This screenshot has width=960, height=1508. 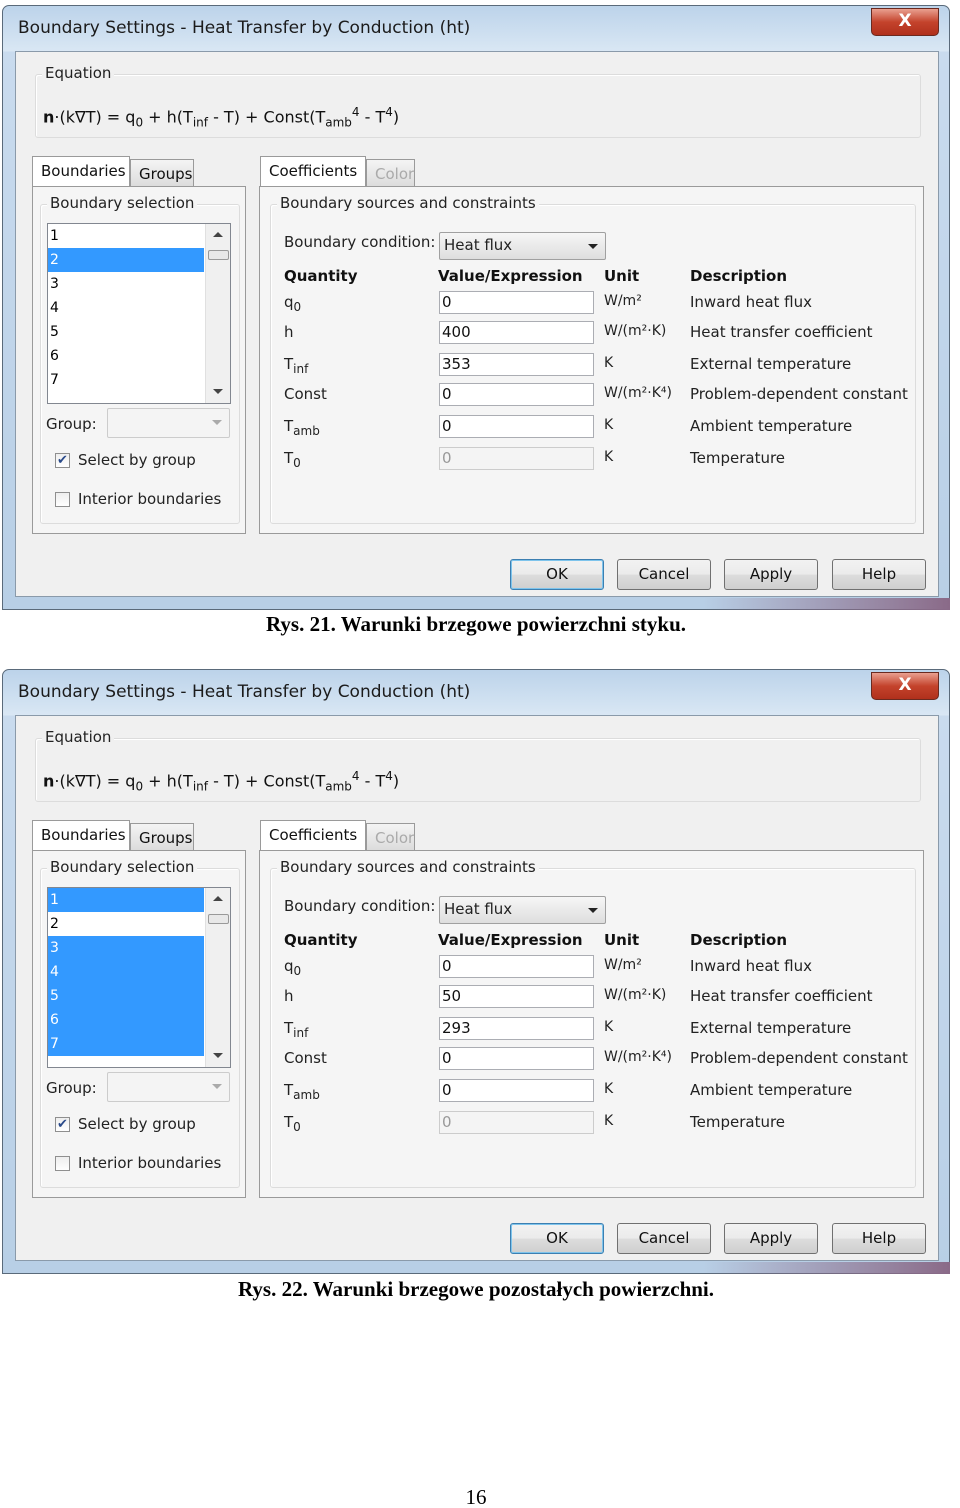 What do you see at coordinates (799, 394) in the screenshot?
I see `description-label: Problem-dependent constant` at bounding box center [799, 394].